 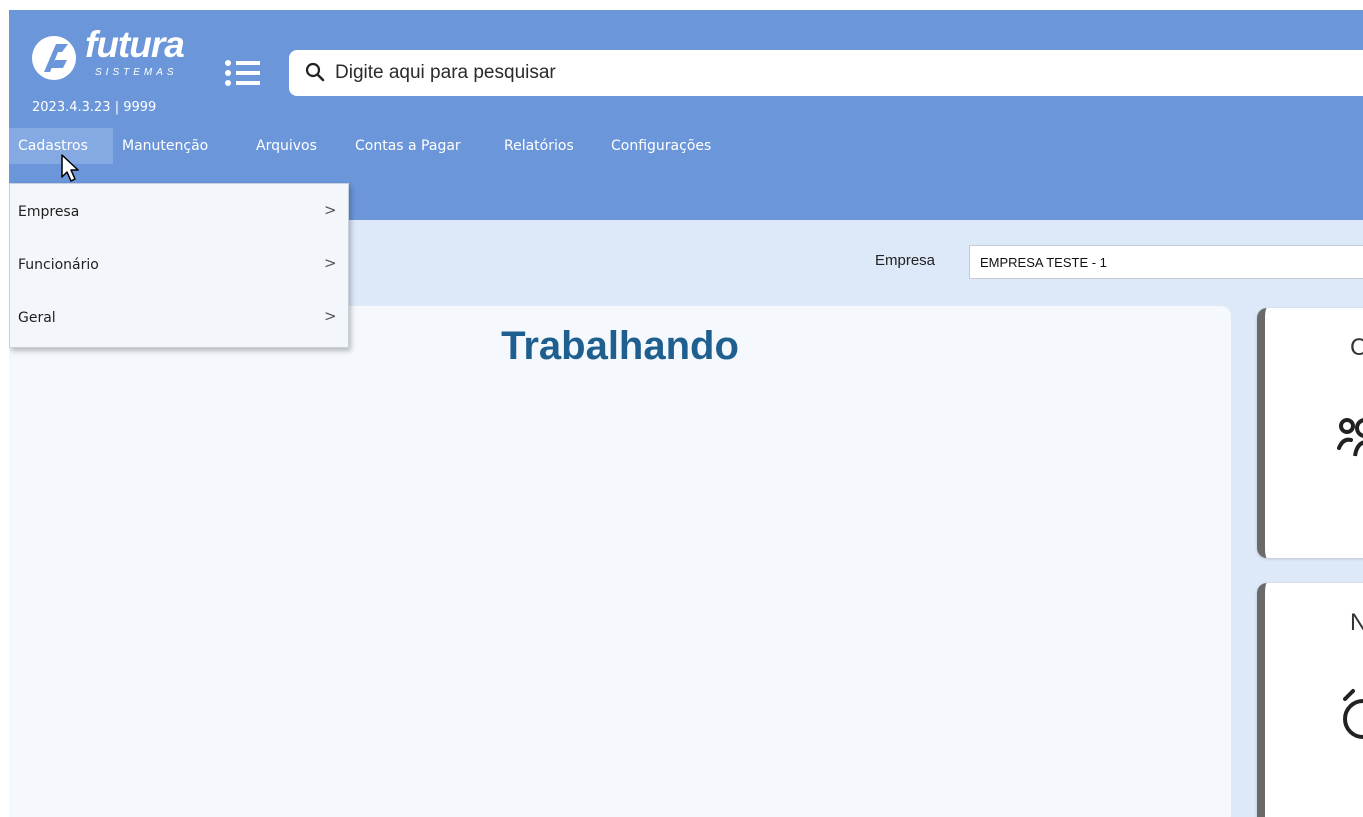 What do you see at coordinates (58, 265) in the screenshot?
I see `dropdown-item-label: Funcionário` at bounding box center [58, 265].